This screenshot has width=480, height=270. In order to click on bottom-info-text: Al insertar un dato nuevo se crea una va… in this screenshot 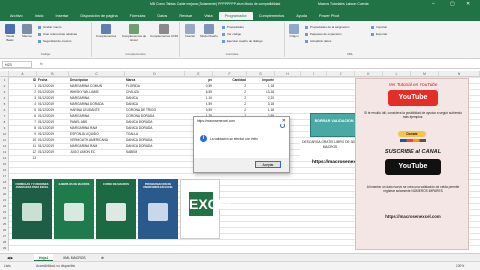, I will do `click(413, 189)`.